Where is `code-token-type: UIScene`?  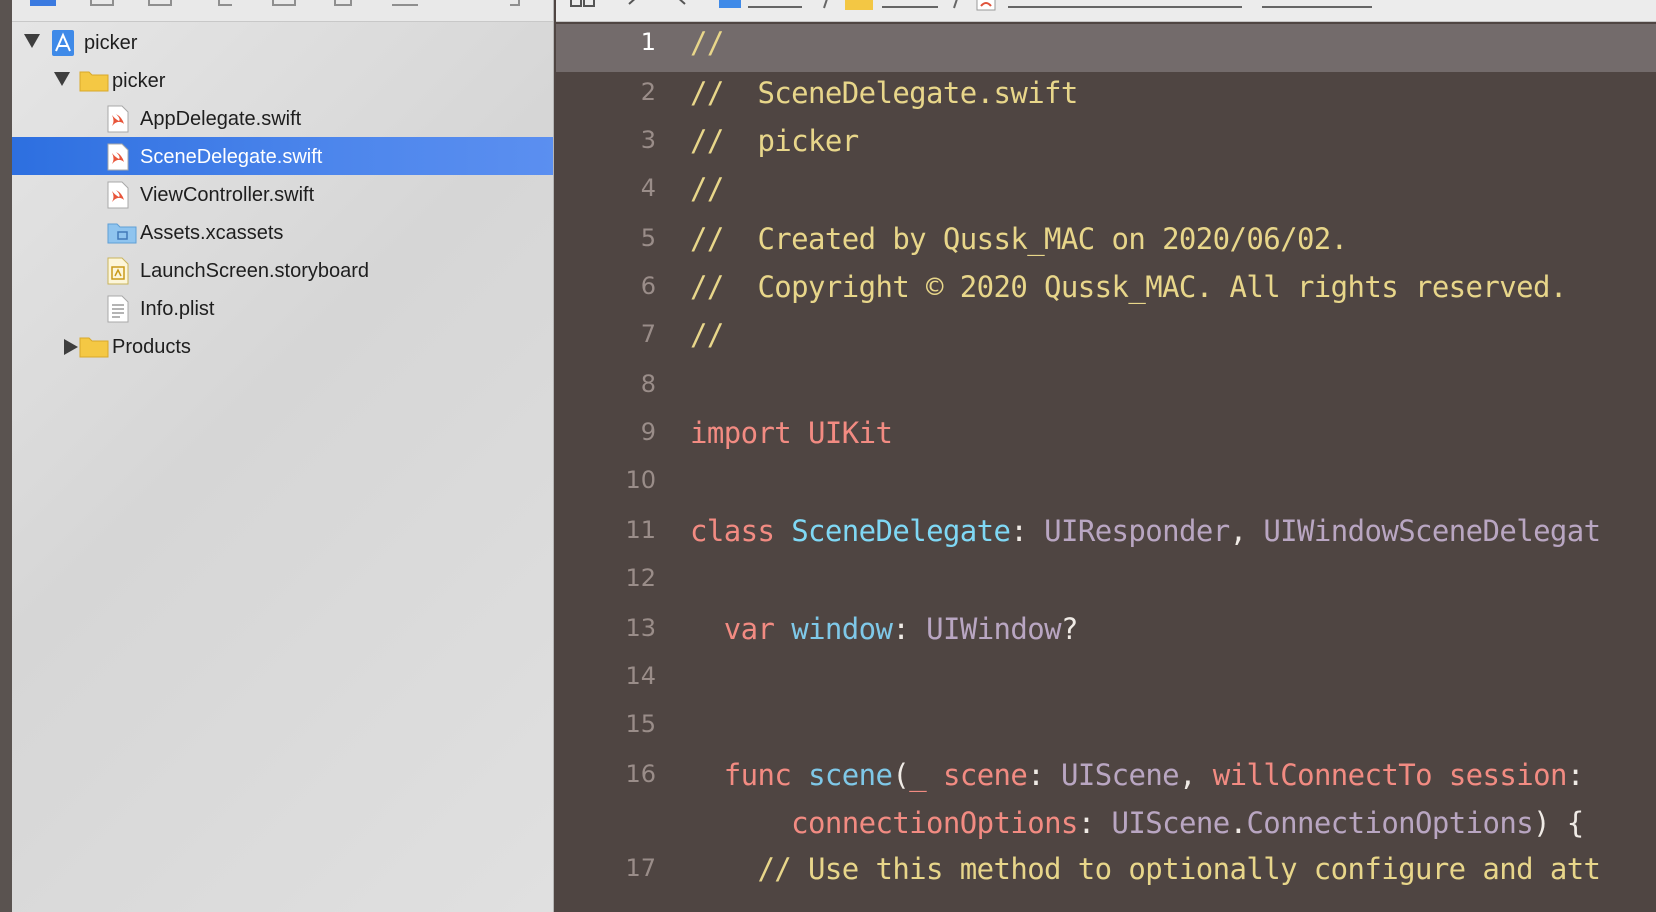
code-token-type: UIScene is located at coordinates (1171, 823).